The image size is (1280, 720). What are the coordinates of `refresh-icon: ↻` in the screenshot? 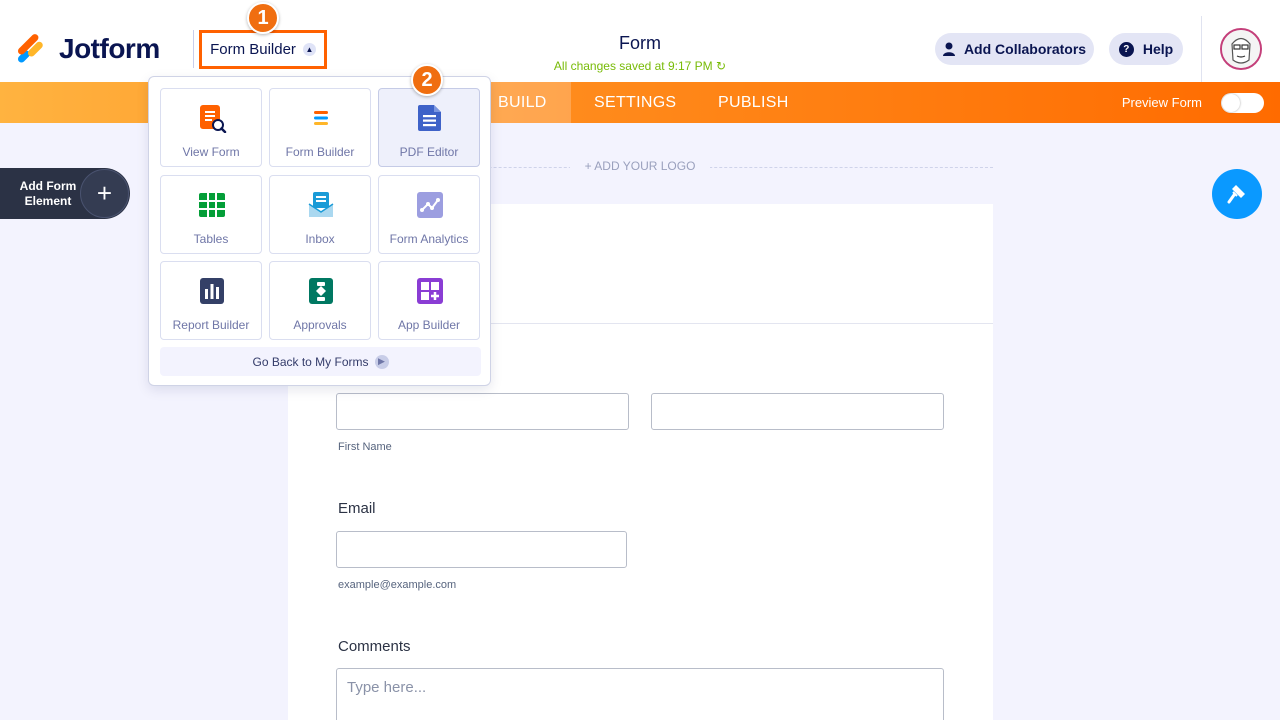 It's located at (721, 66).